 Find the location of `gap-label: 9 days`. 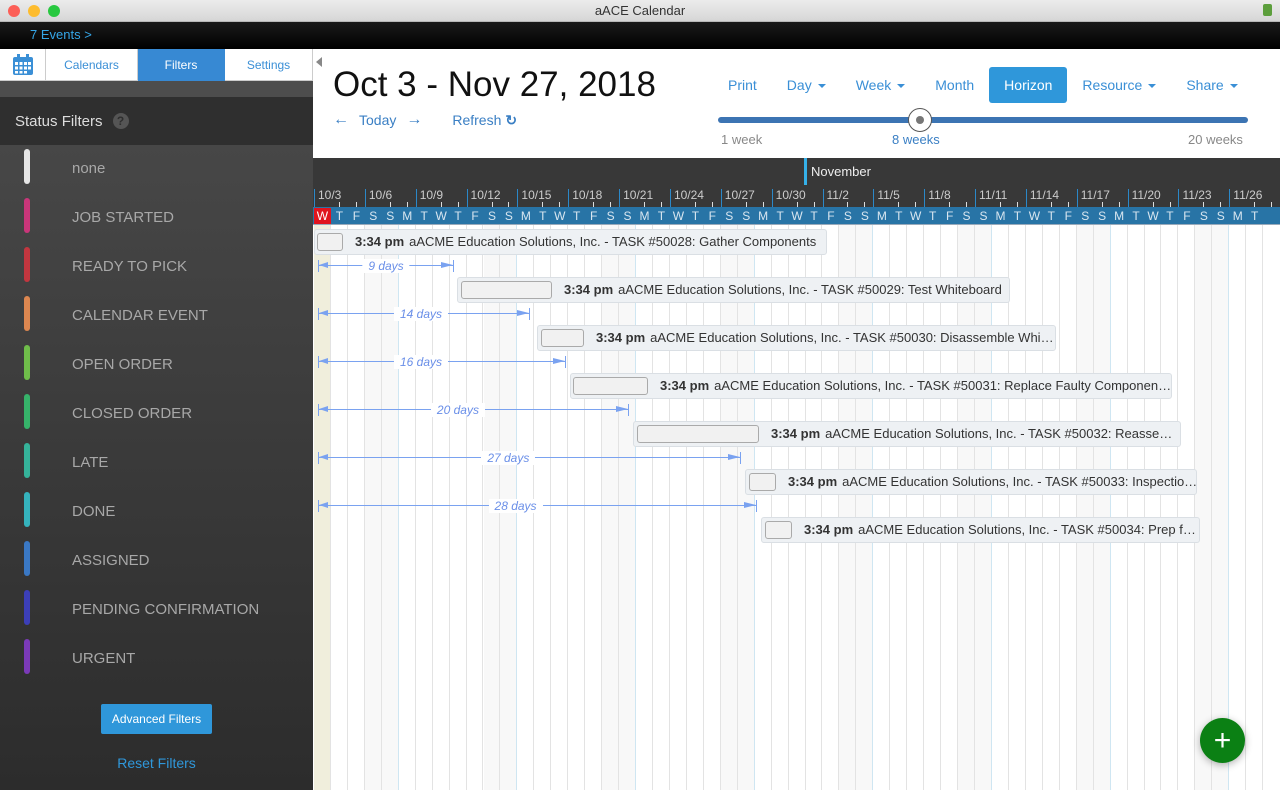

gap-label: 9 days is located at coordinates (386, 266).